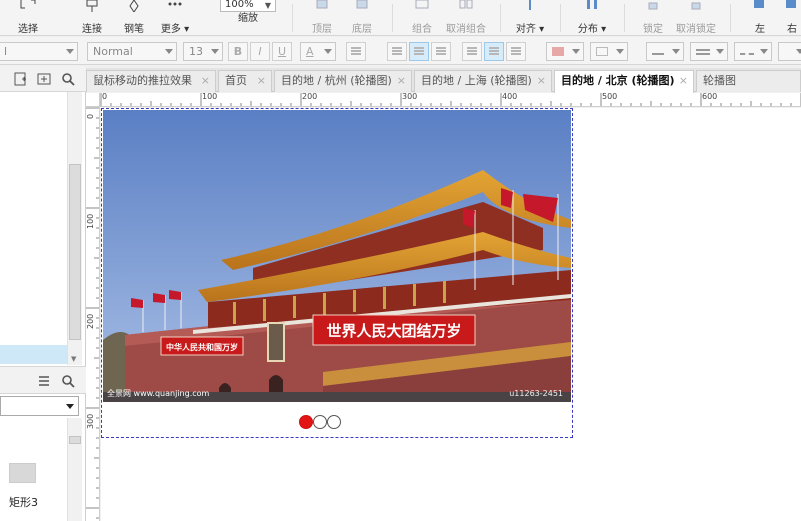 This screenshot has width=801, height=521. Describe the element at coordinates (282, 51) in the screenshot. I see `underline-button: U` at that location.